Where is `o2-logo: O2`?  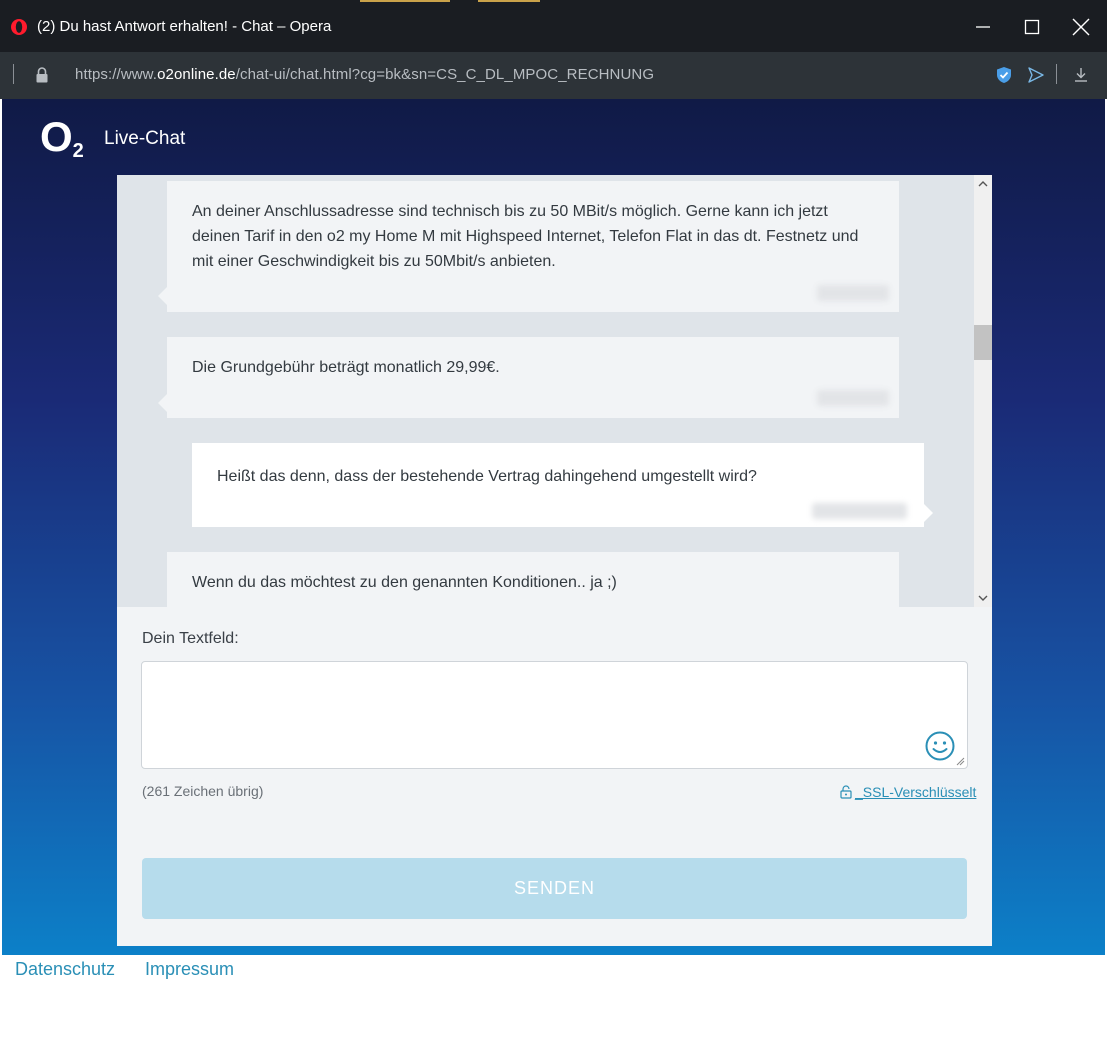 o2-logo: O2 is located at coordinates (62, 139).